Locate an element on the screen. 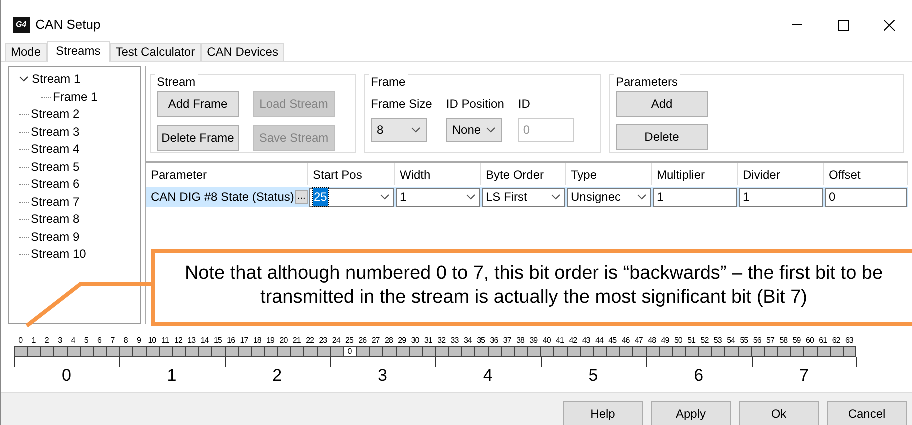  tab: Test Calculator is located at coordinates (156, 52).